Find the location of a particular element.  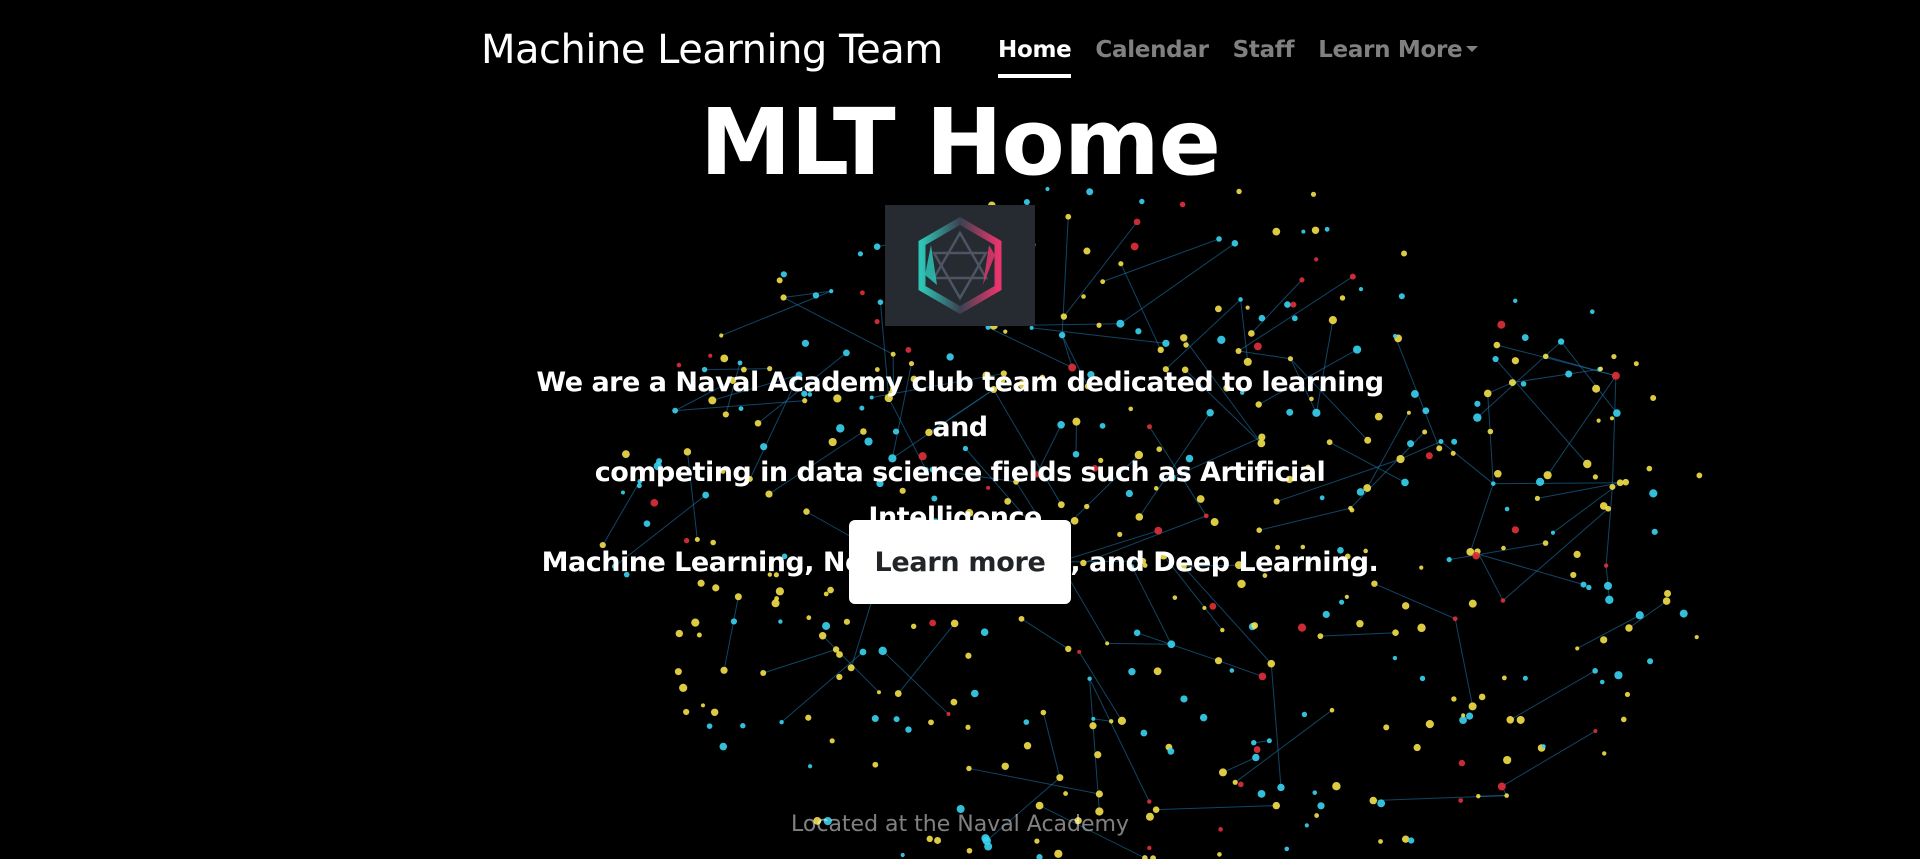

nav-item-calendar: Calendar is located at coordinates (1151, 53).